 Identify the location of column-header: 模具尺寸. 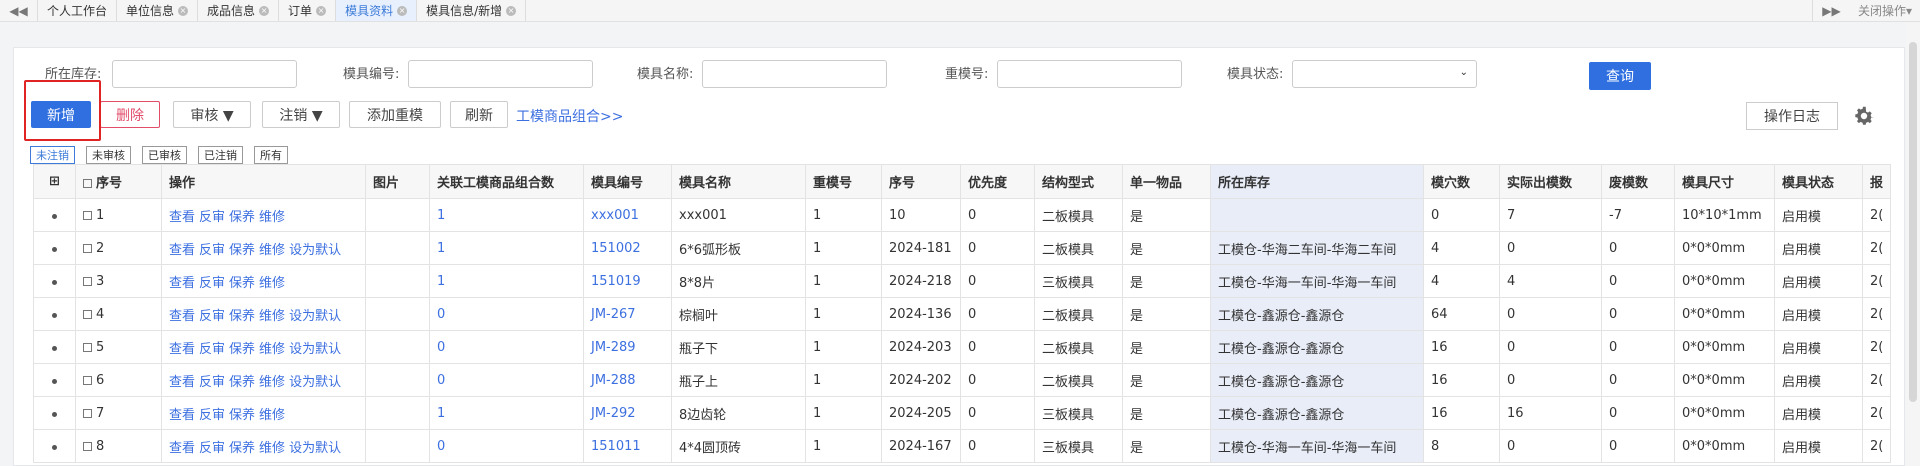
(1724, 181).